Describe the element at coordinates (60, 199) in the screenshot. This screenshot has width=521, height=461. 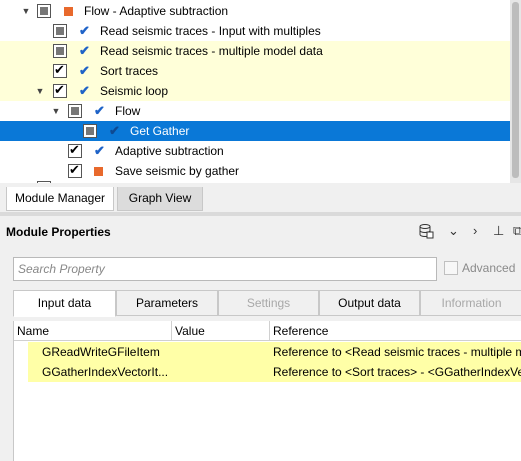
I see `tab-module-manager: Module Manager` at that location.